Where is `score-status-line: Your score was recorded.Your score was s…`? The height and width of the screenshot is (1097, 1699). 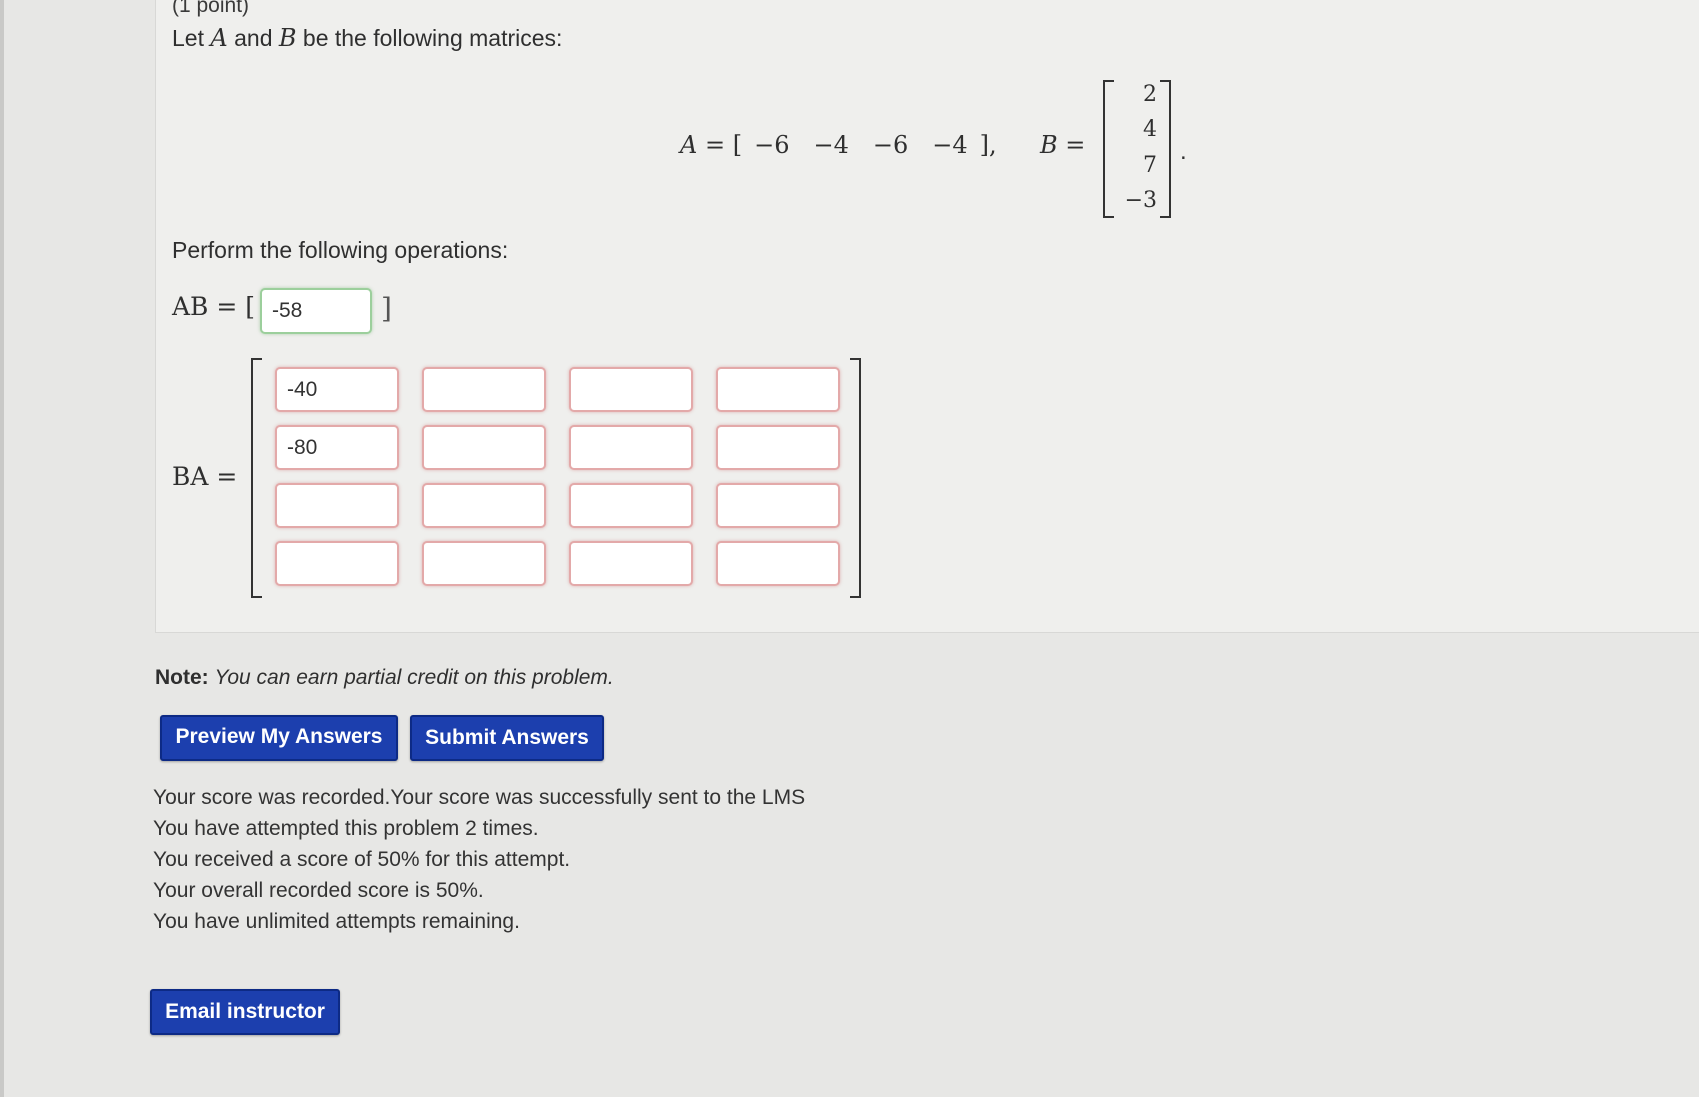
score-status-line: Your score was recorded.Your score was s… is located at coordinates (479, 797).